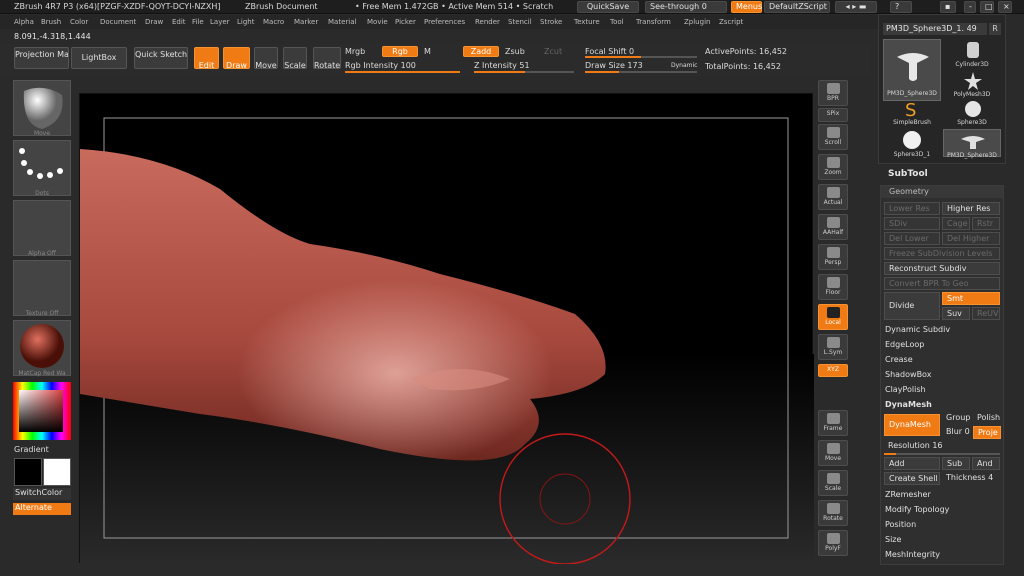  Describe the element at coordinates (942, 253) in the screenshot. I see `freeze-subdivision-button: Freeze SubDivision Levels` at that location.